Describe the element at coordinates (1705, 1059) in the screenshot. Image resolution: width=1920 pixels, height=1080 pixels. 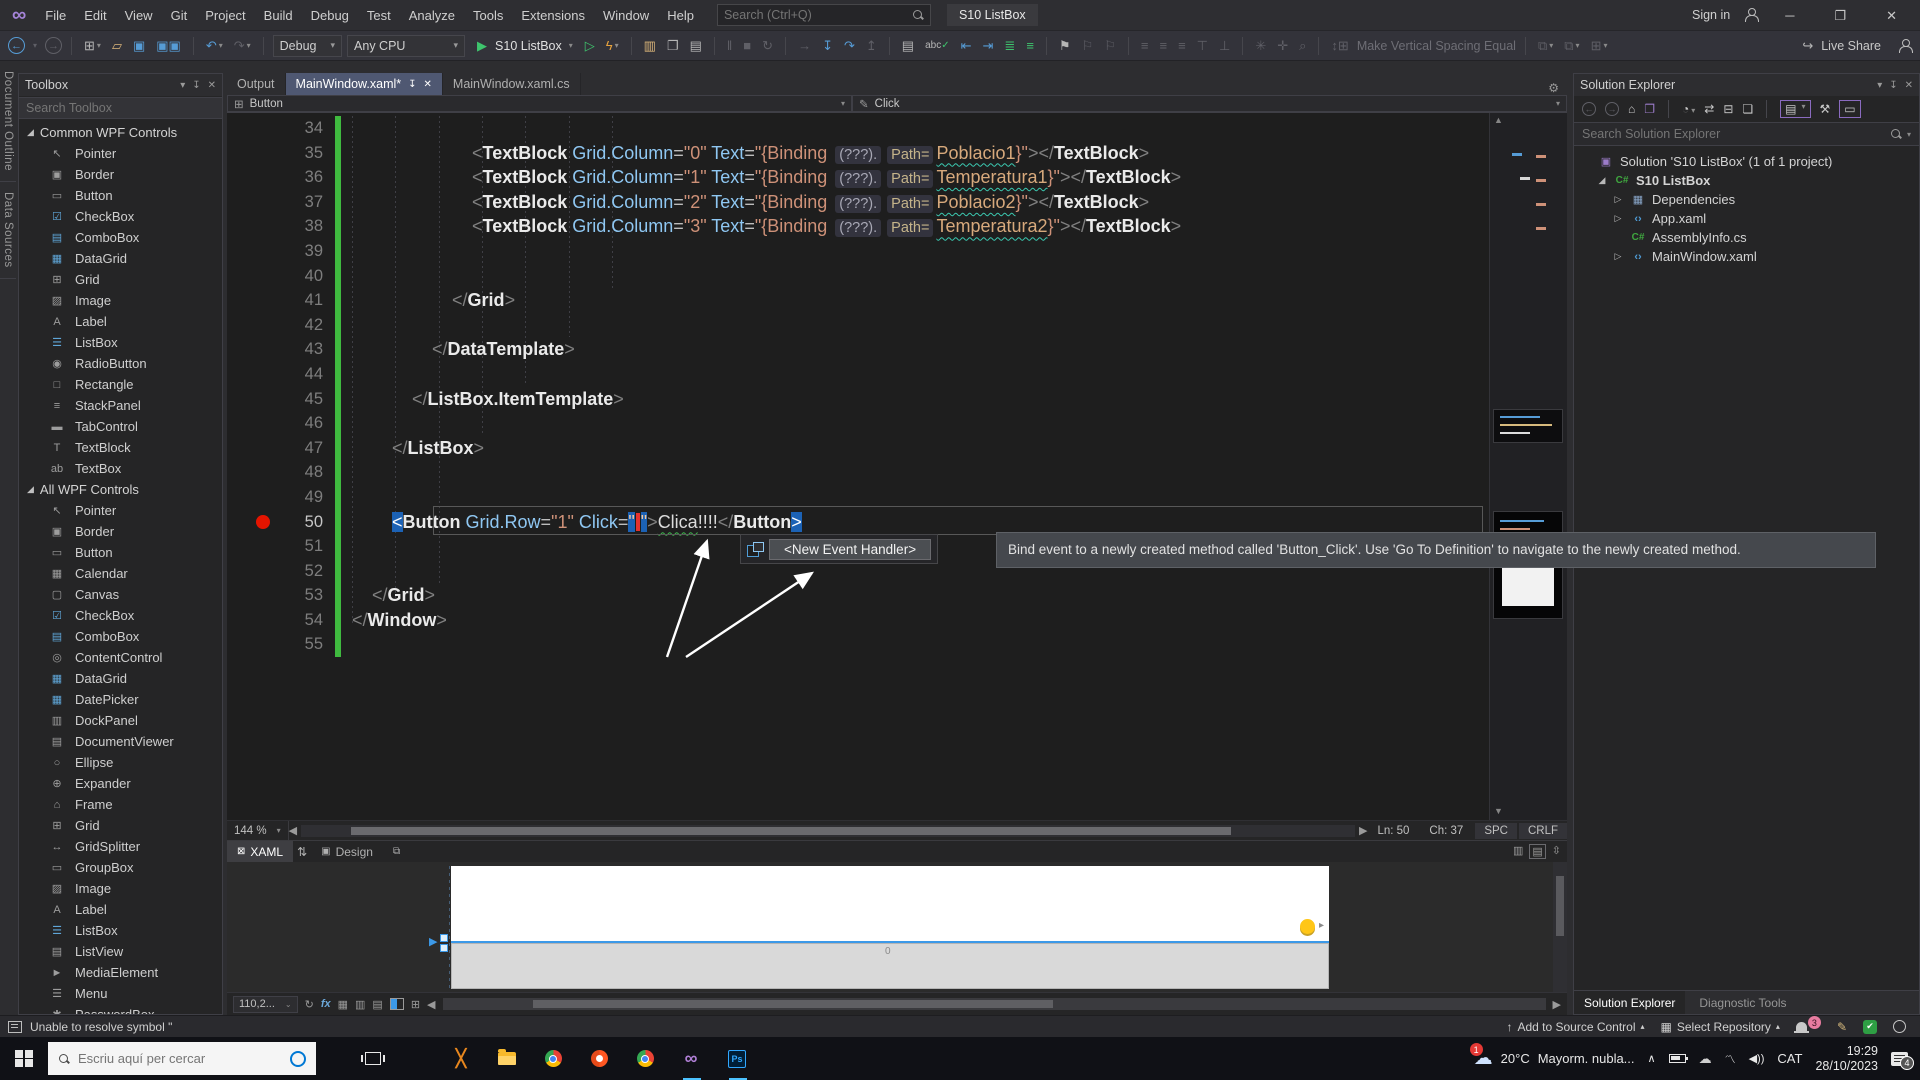
I see `onedrive-icon: ☁` at that location.